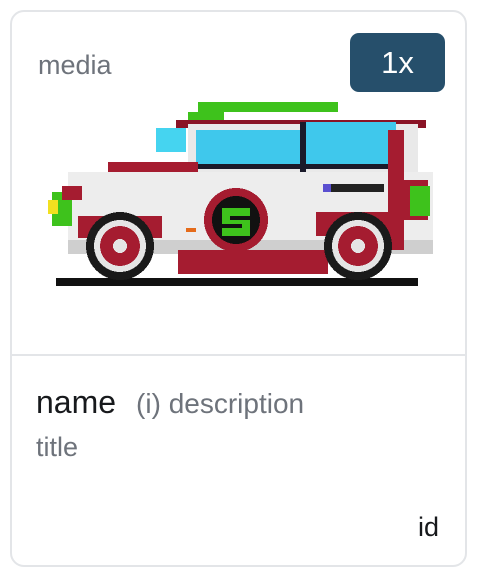  I want to click on name-row: name (i) description, so click(170, 402).